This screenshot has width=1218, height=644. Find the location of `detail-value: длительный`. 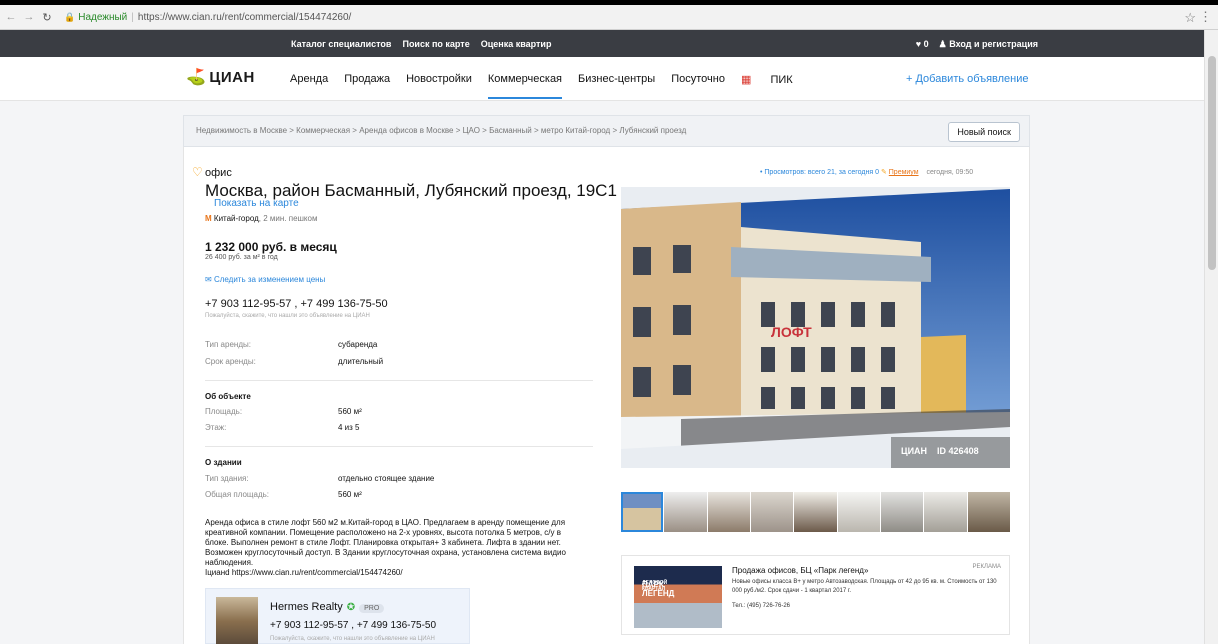

detail-value: длительный is located at coordinates (361, 361).